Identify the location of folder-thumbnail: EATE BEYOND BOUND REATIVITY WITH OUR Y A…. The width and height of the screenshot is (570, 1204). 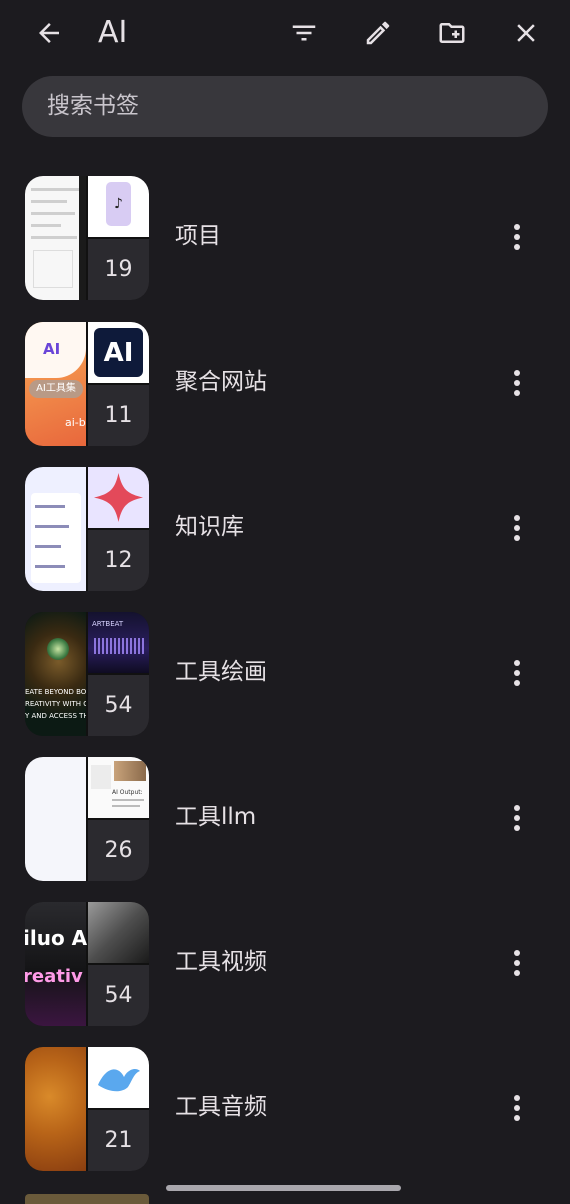
(87, 674).